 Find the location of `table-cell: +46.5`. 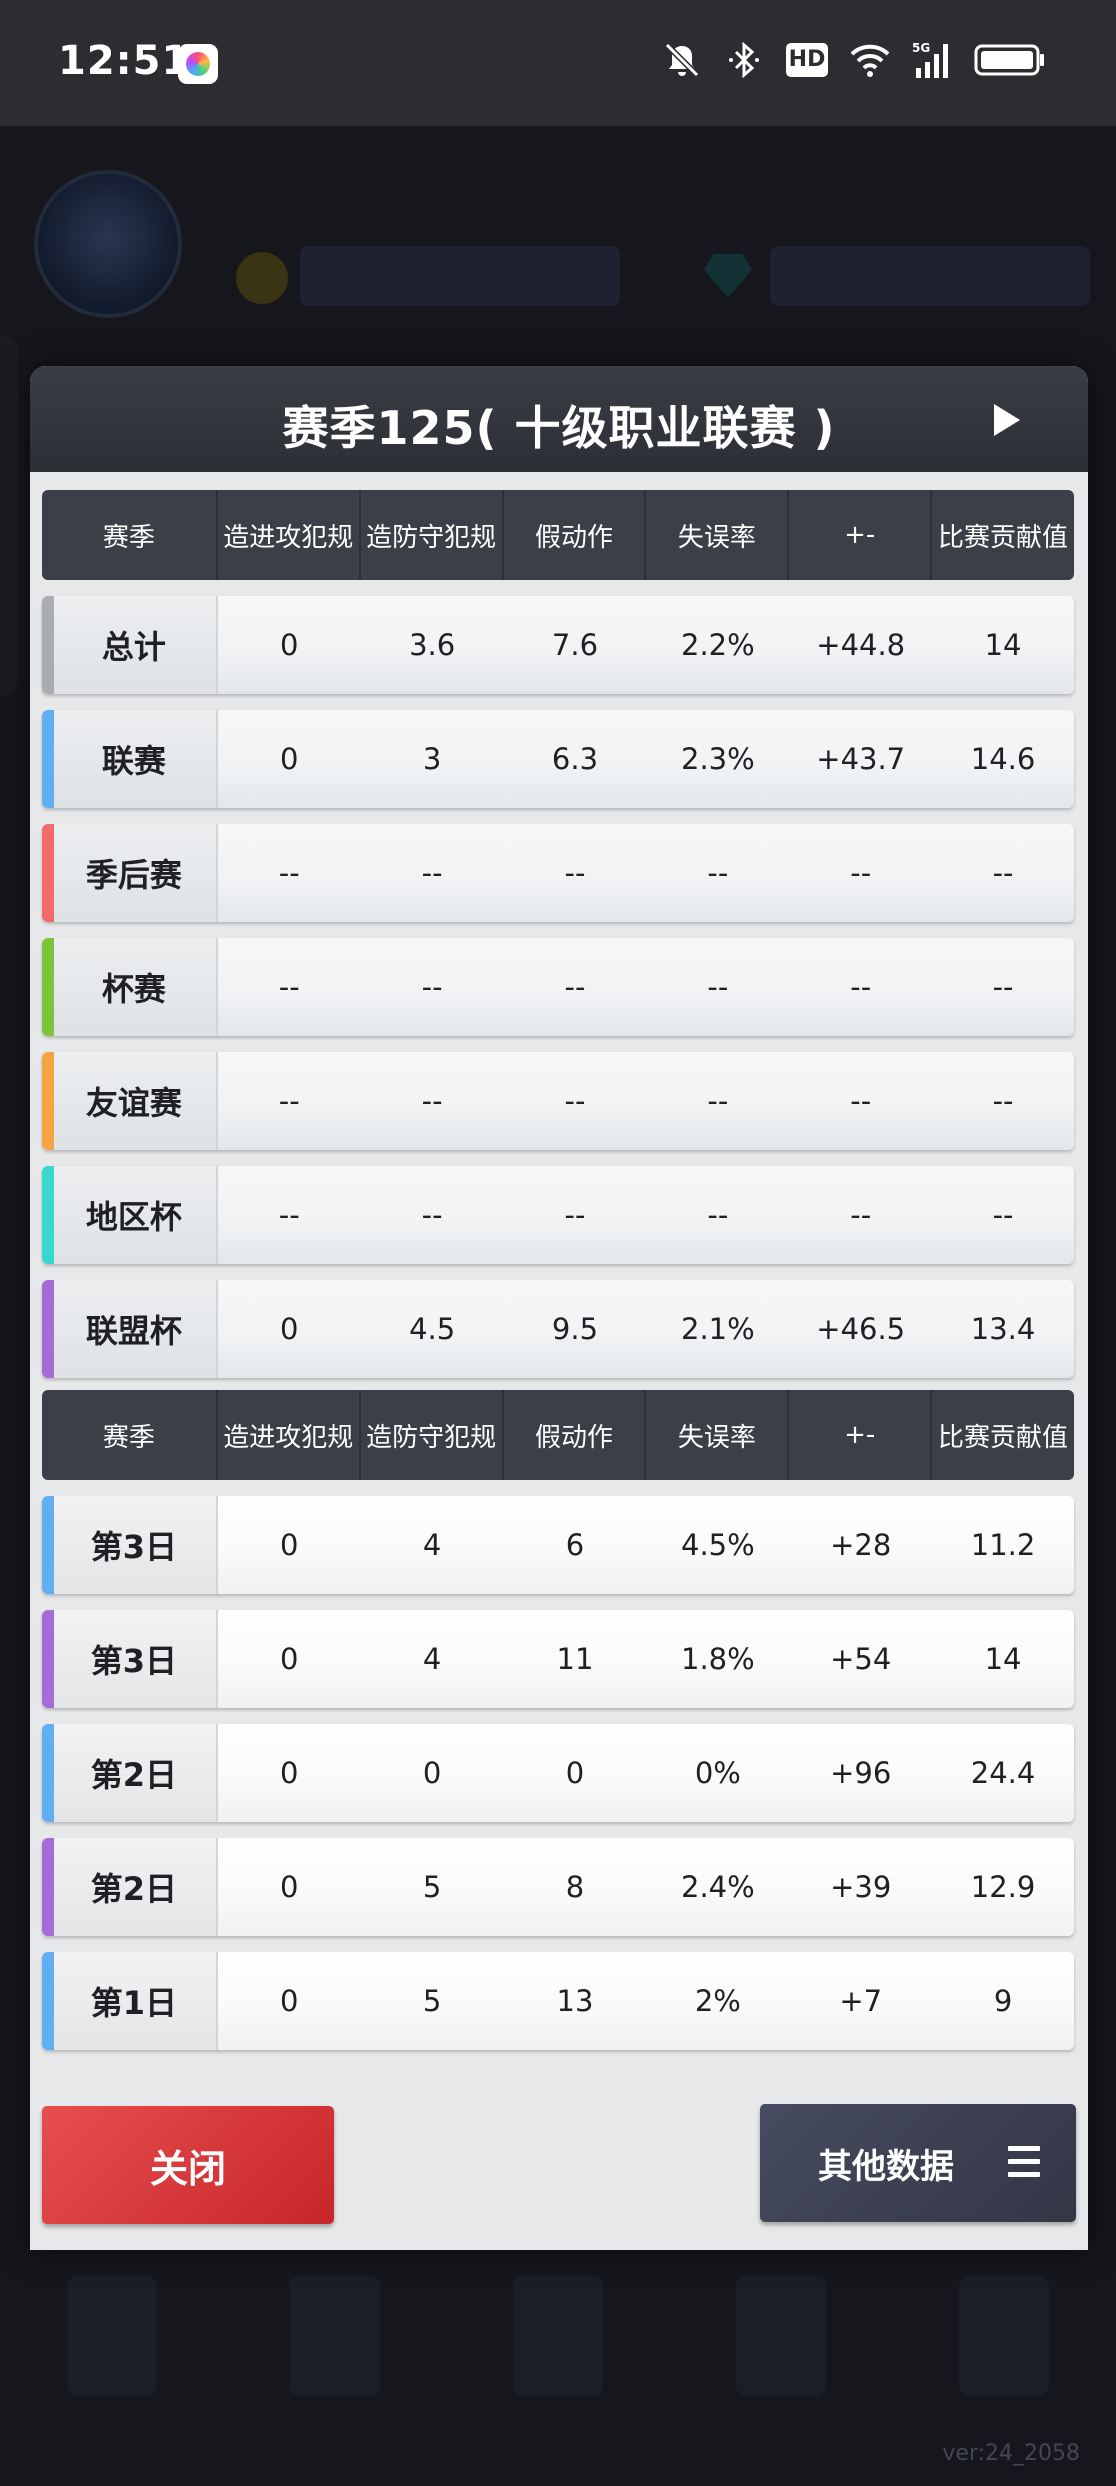

table-cell: +46.5 is located at coordinates (861, 1329).